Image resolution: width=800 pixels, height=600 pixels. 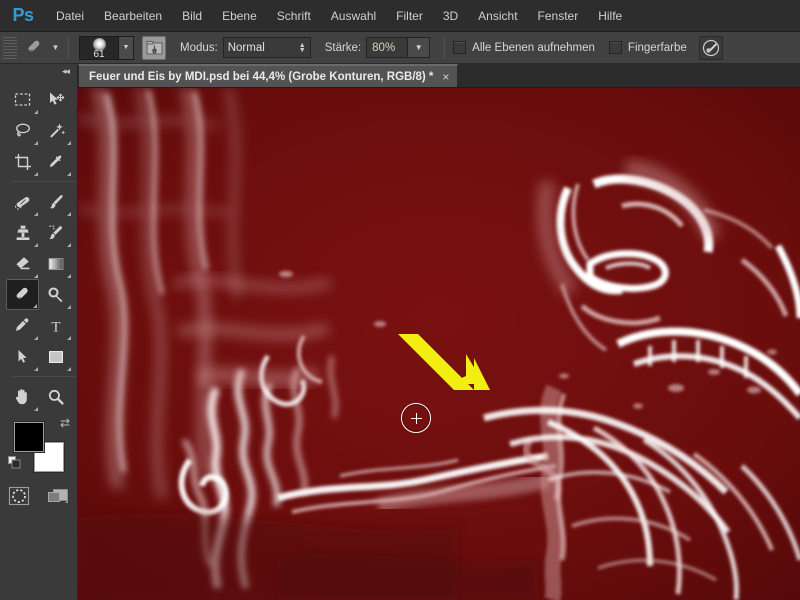 I want to click on tool-rectangular-marquee, so click(x=22, y=99).